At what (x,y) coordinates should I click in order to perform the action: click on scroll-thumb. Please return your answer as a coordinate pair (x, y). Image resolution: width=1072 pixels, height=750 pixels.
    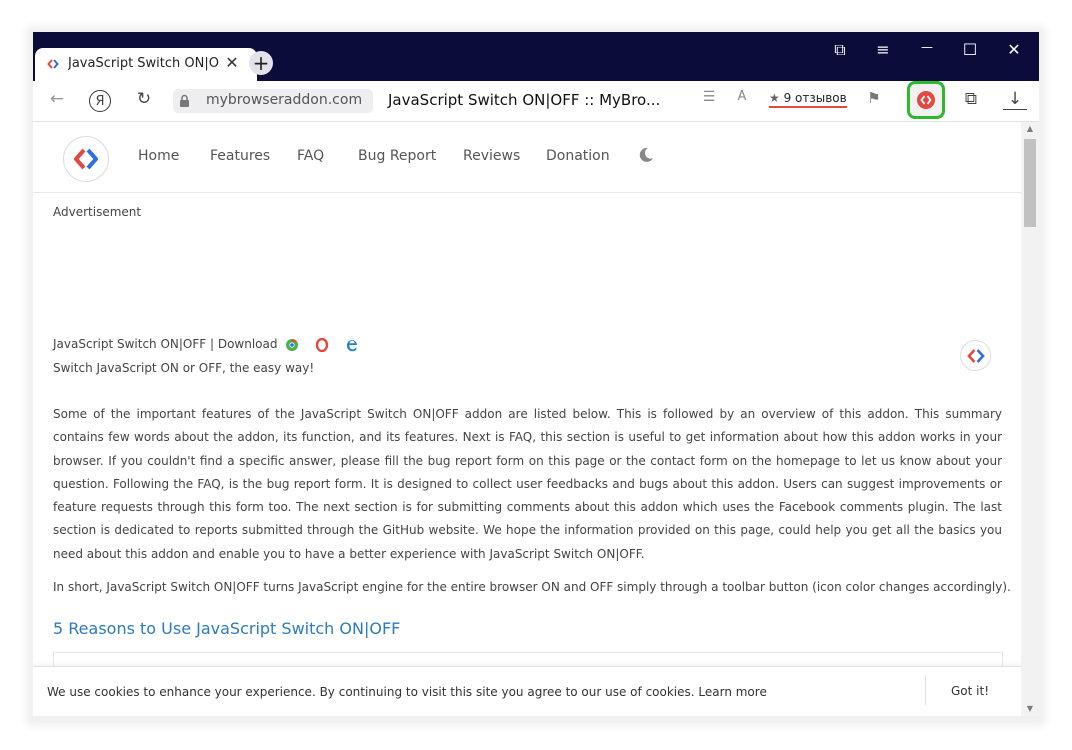
    Looking at the image, I should click on (1030, 183).